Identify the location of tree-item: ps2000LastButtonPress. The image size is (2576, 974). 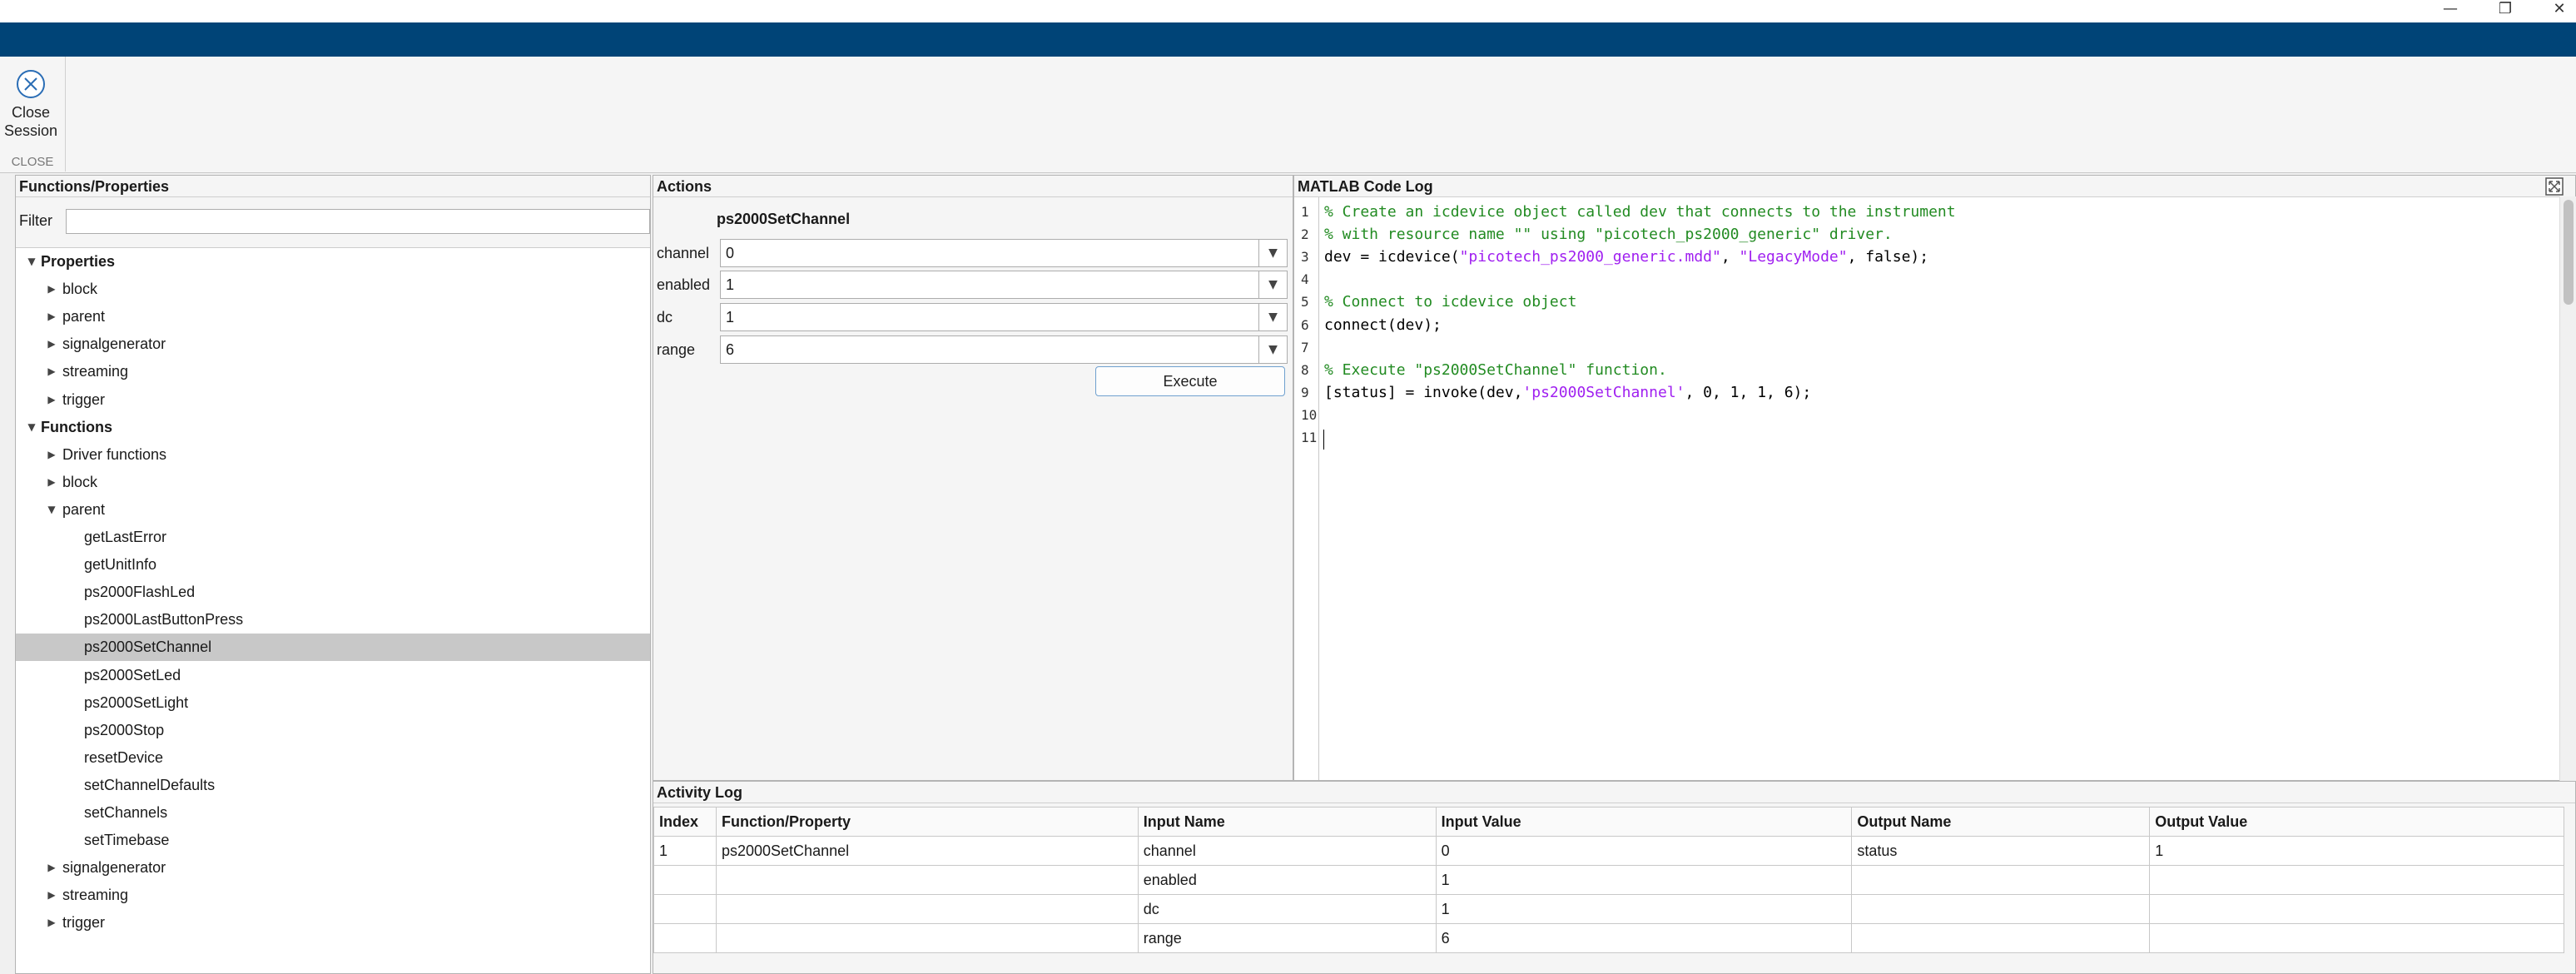
(333, 620).